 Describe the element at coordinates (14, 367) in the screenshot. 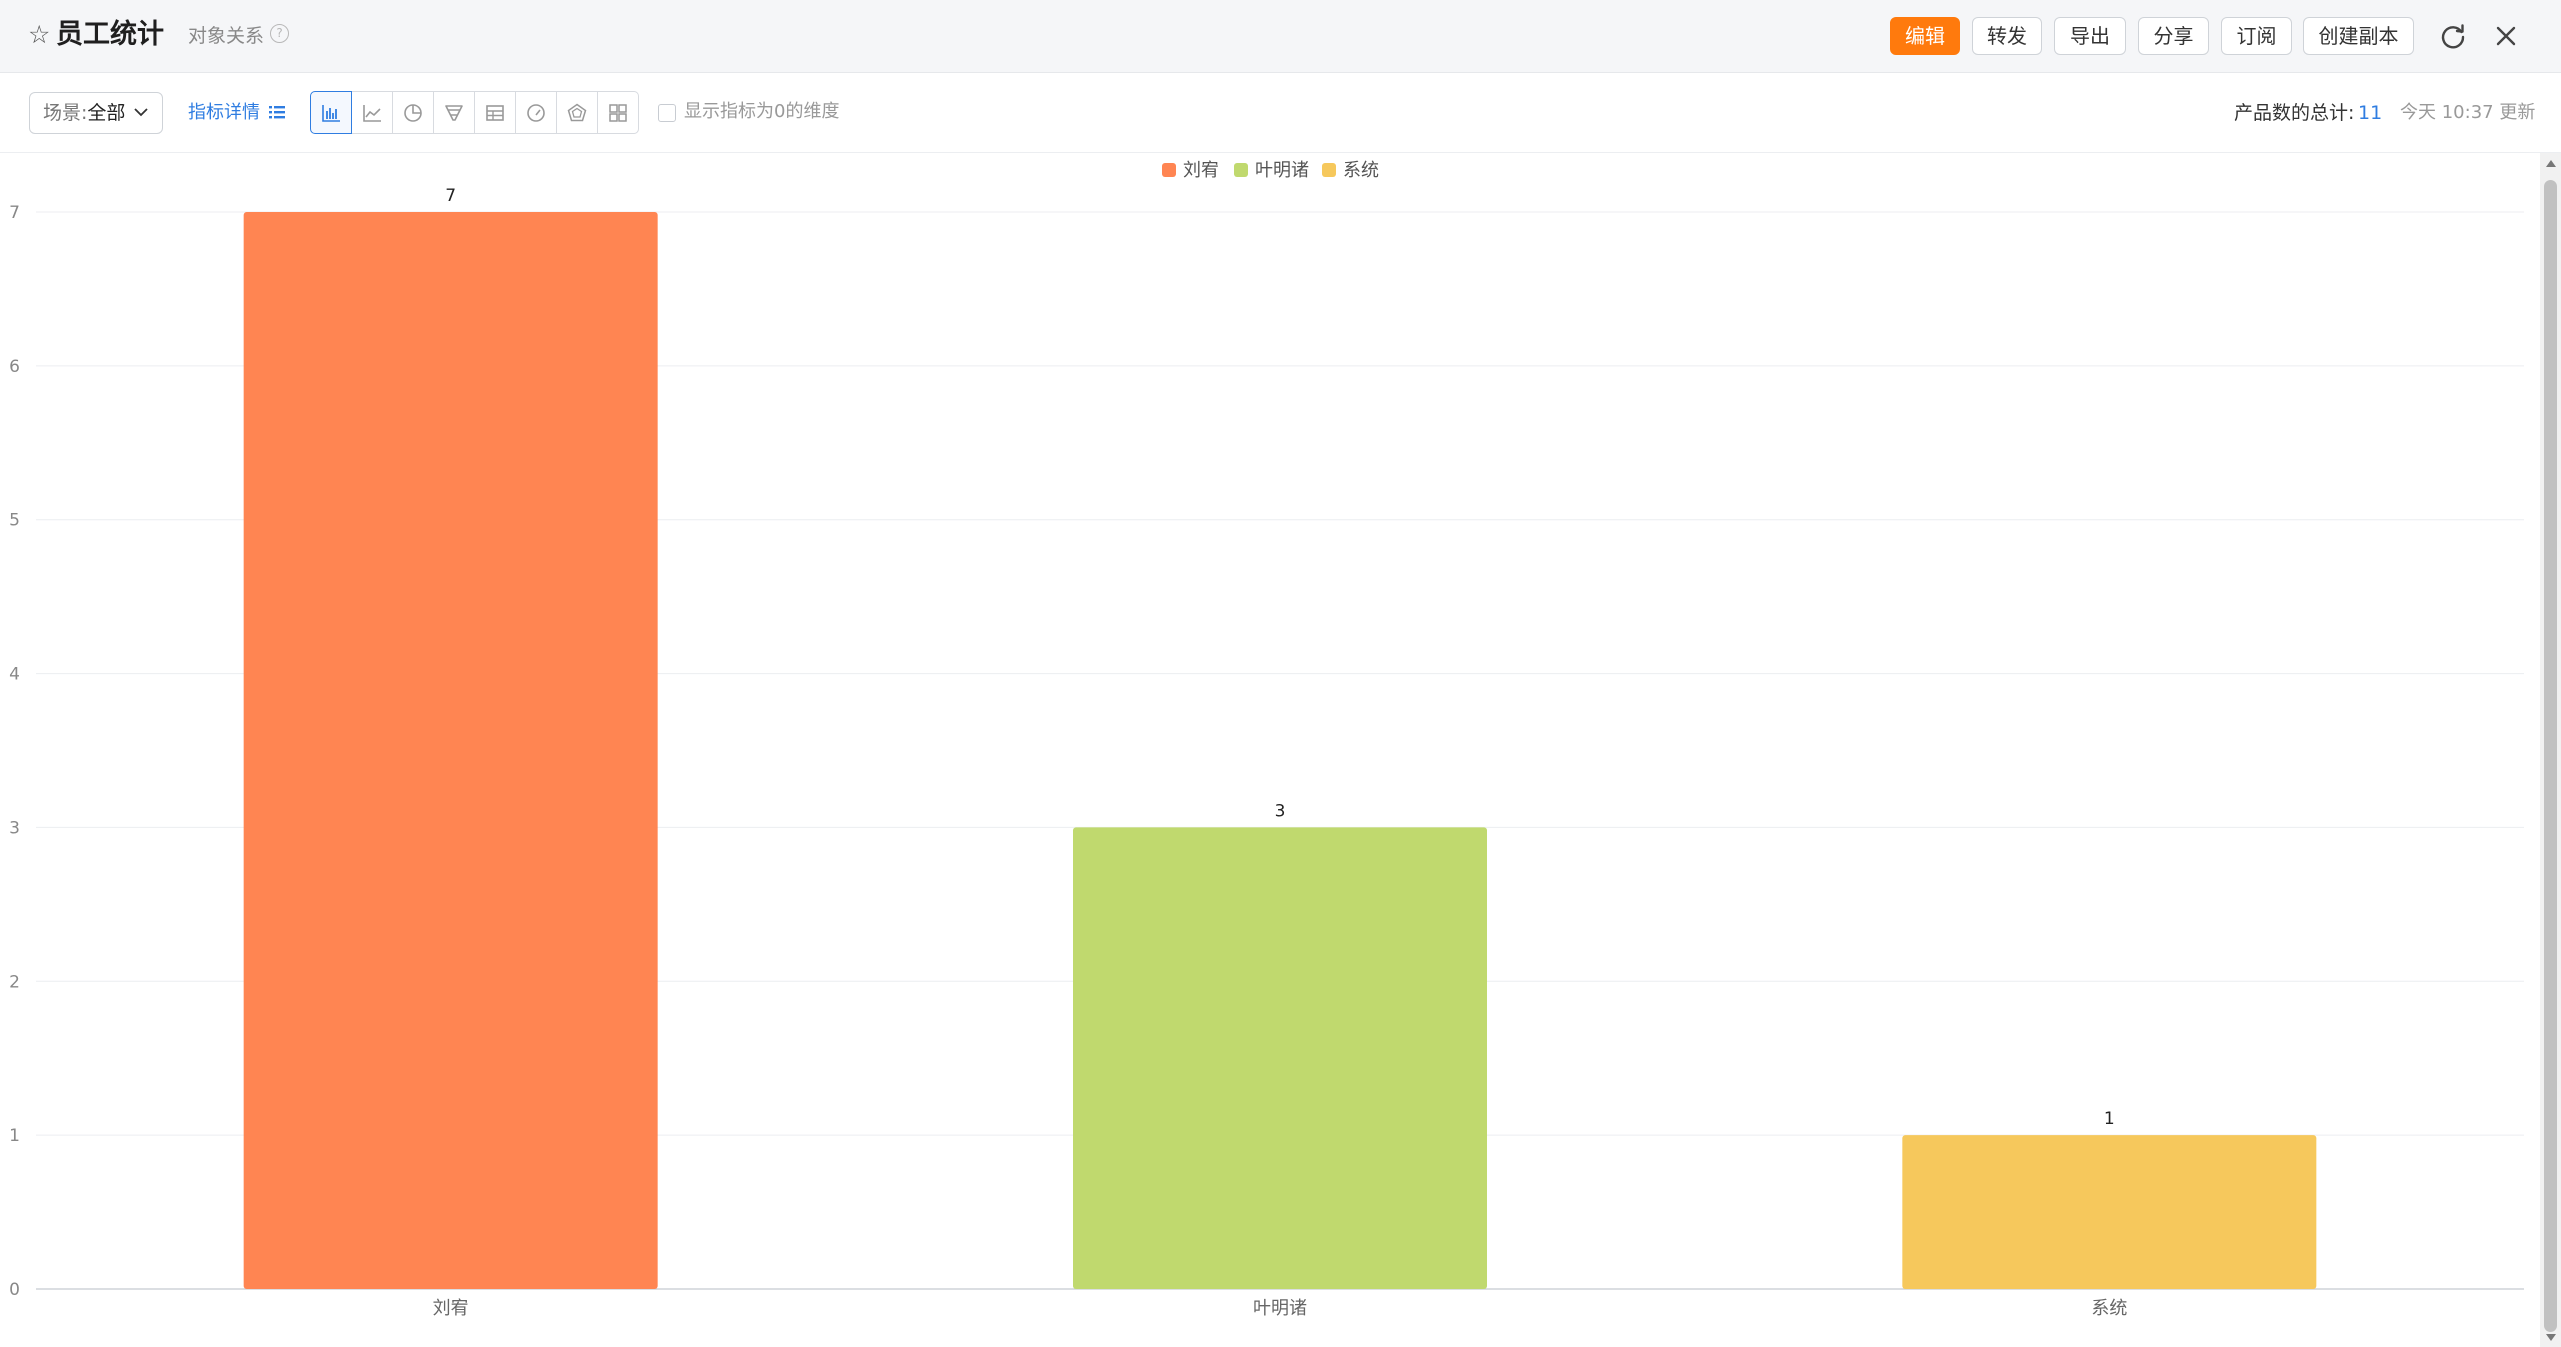

I see `y-tick-label: 6` at that location.